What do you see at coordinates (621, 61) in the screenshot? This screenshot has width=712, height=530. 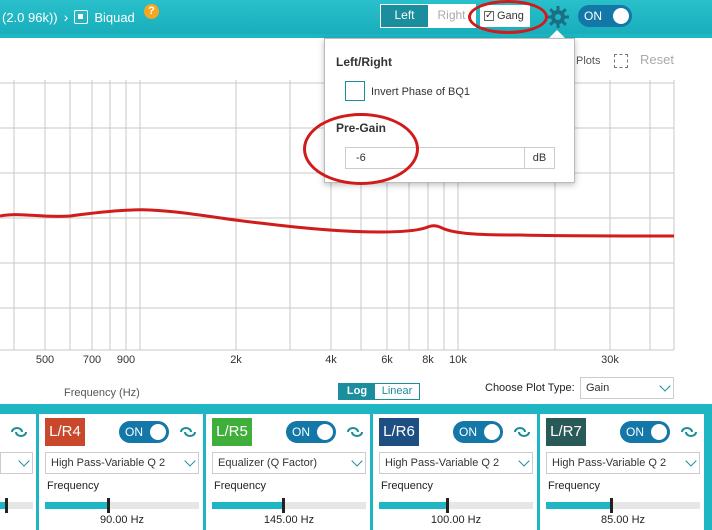 I see `zoom-icon` at bounding box center [621, 61].